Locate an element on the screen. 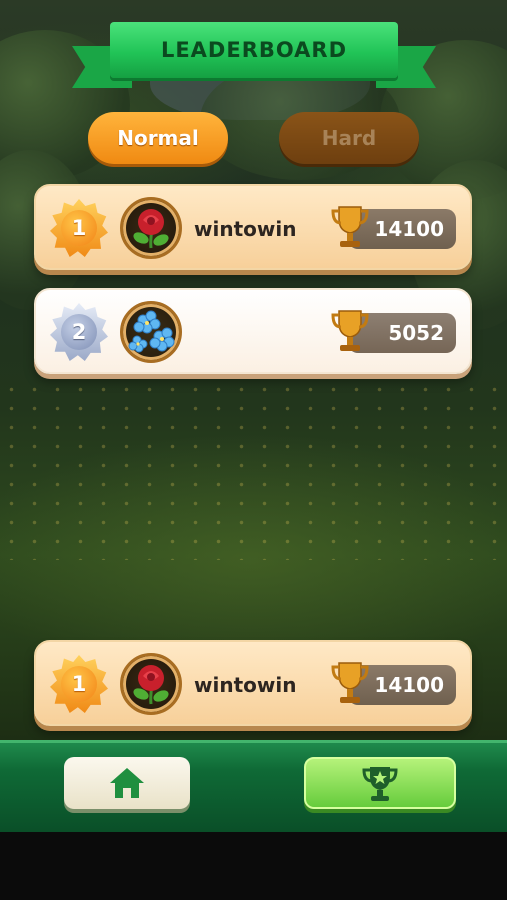  home-button is located at coordinates (127, 783).